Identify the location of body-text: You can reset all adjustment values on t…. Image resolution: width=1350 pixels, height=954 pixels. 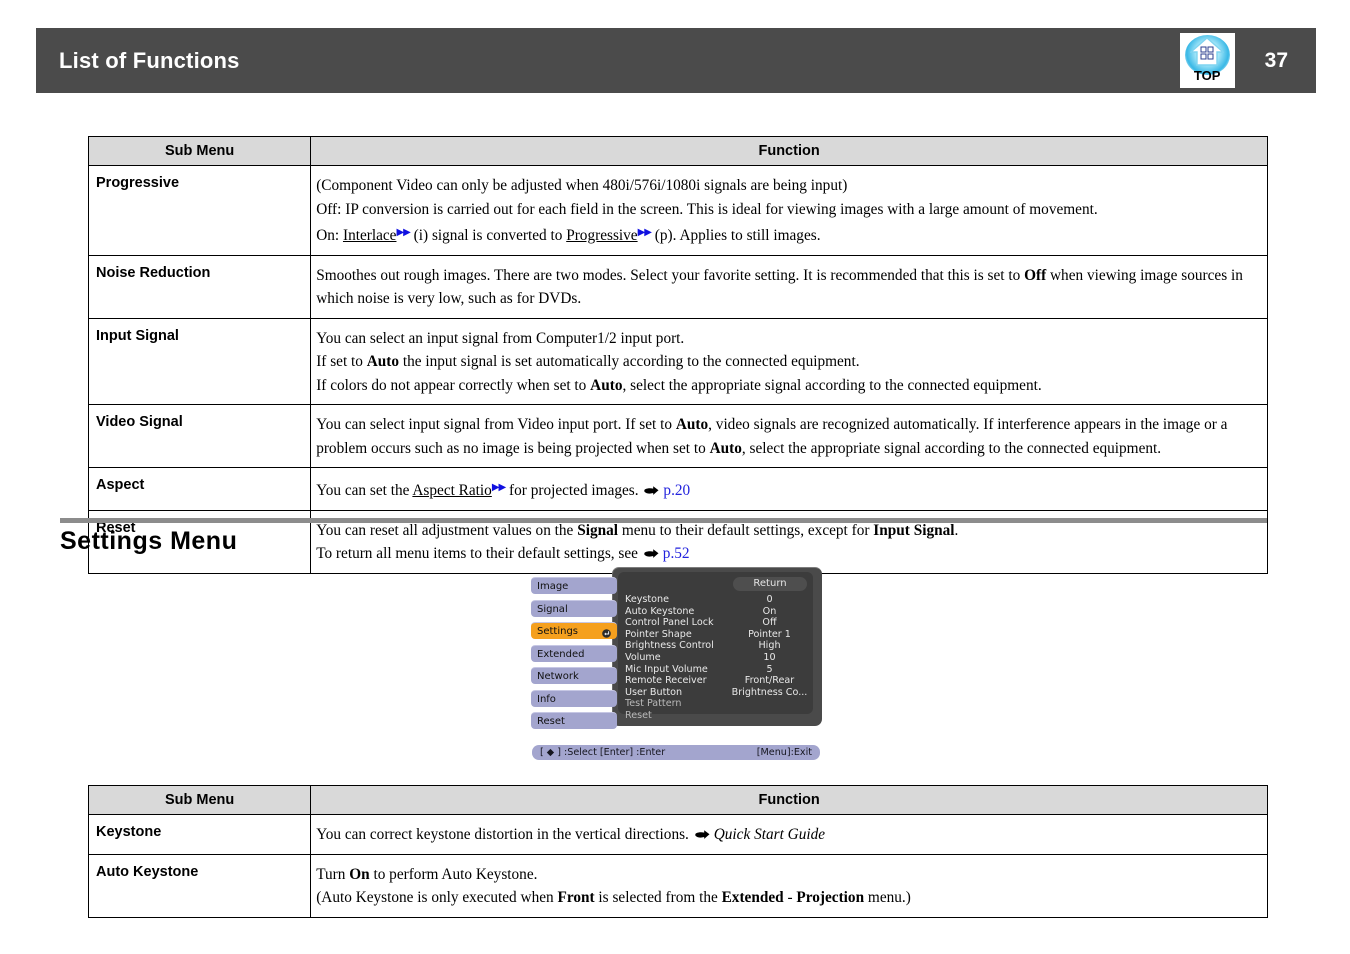
(447, 530).